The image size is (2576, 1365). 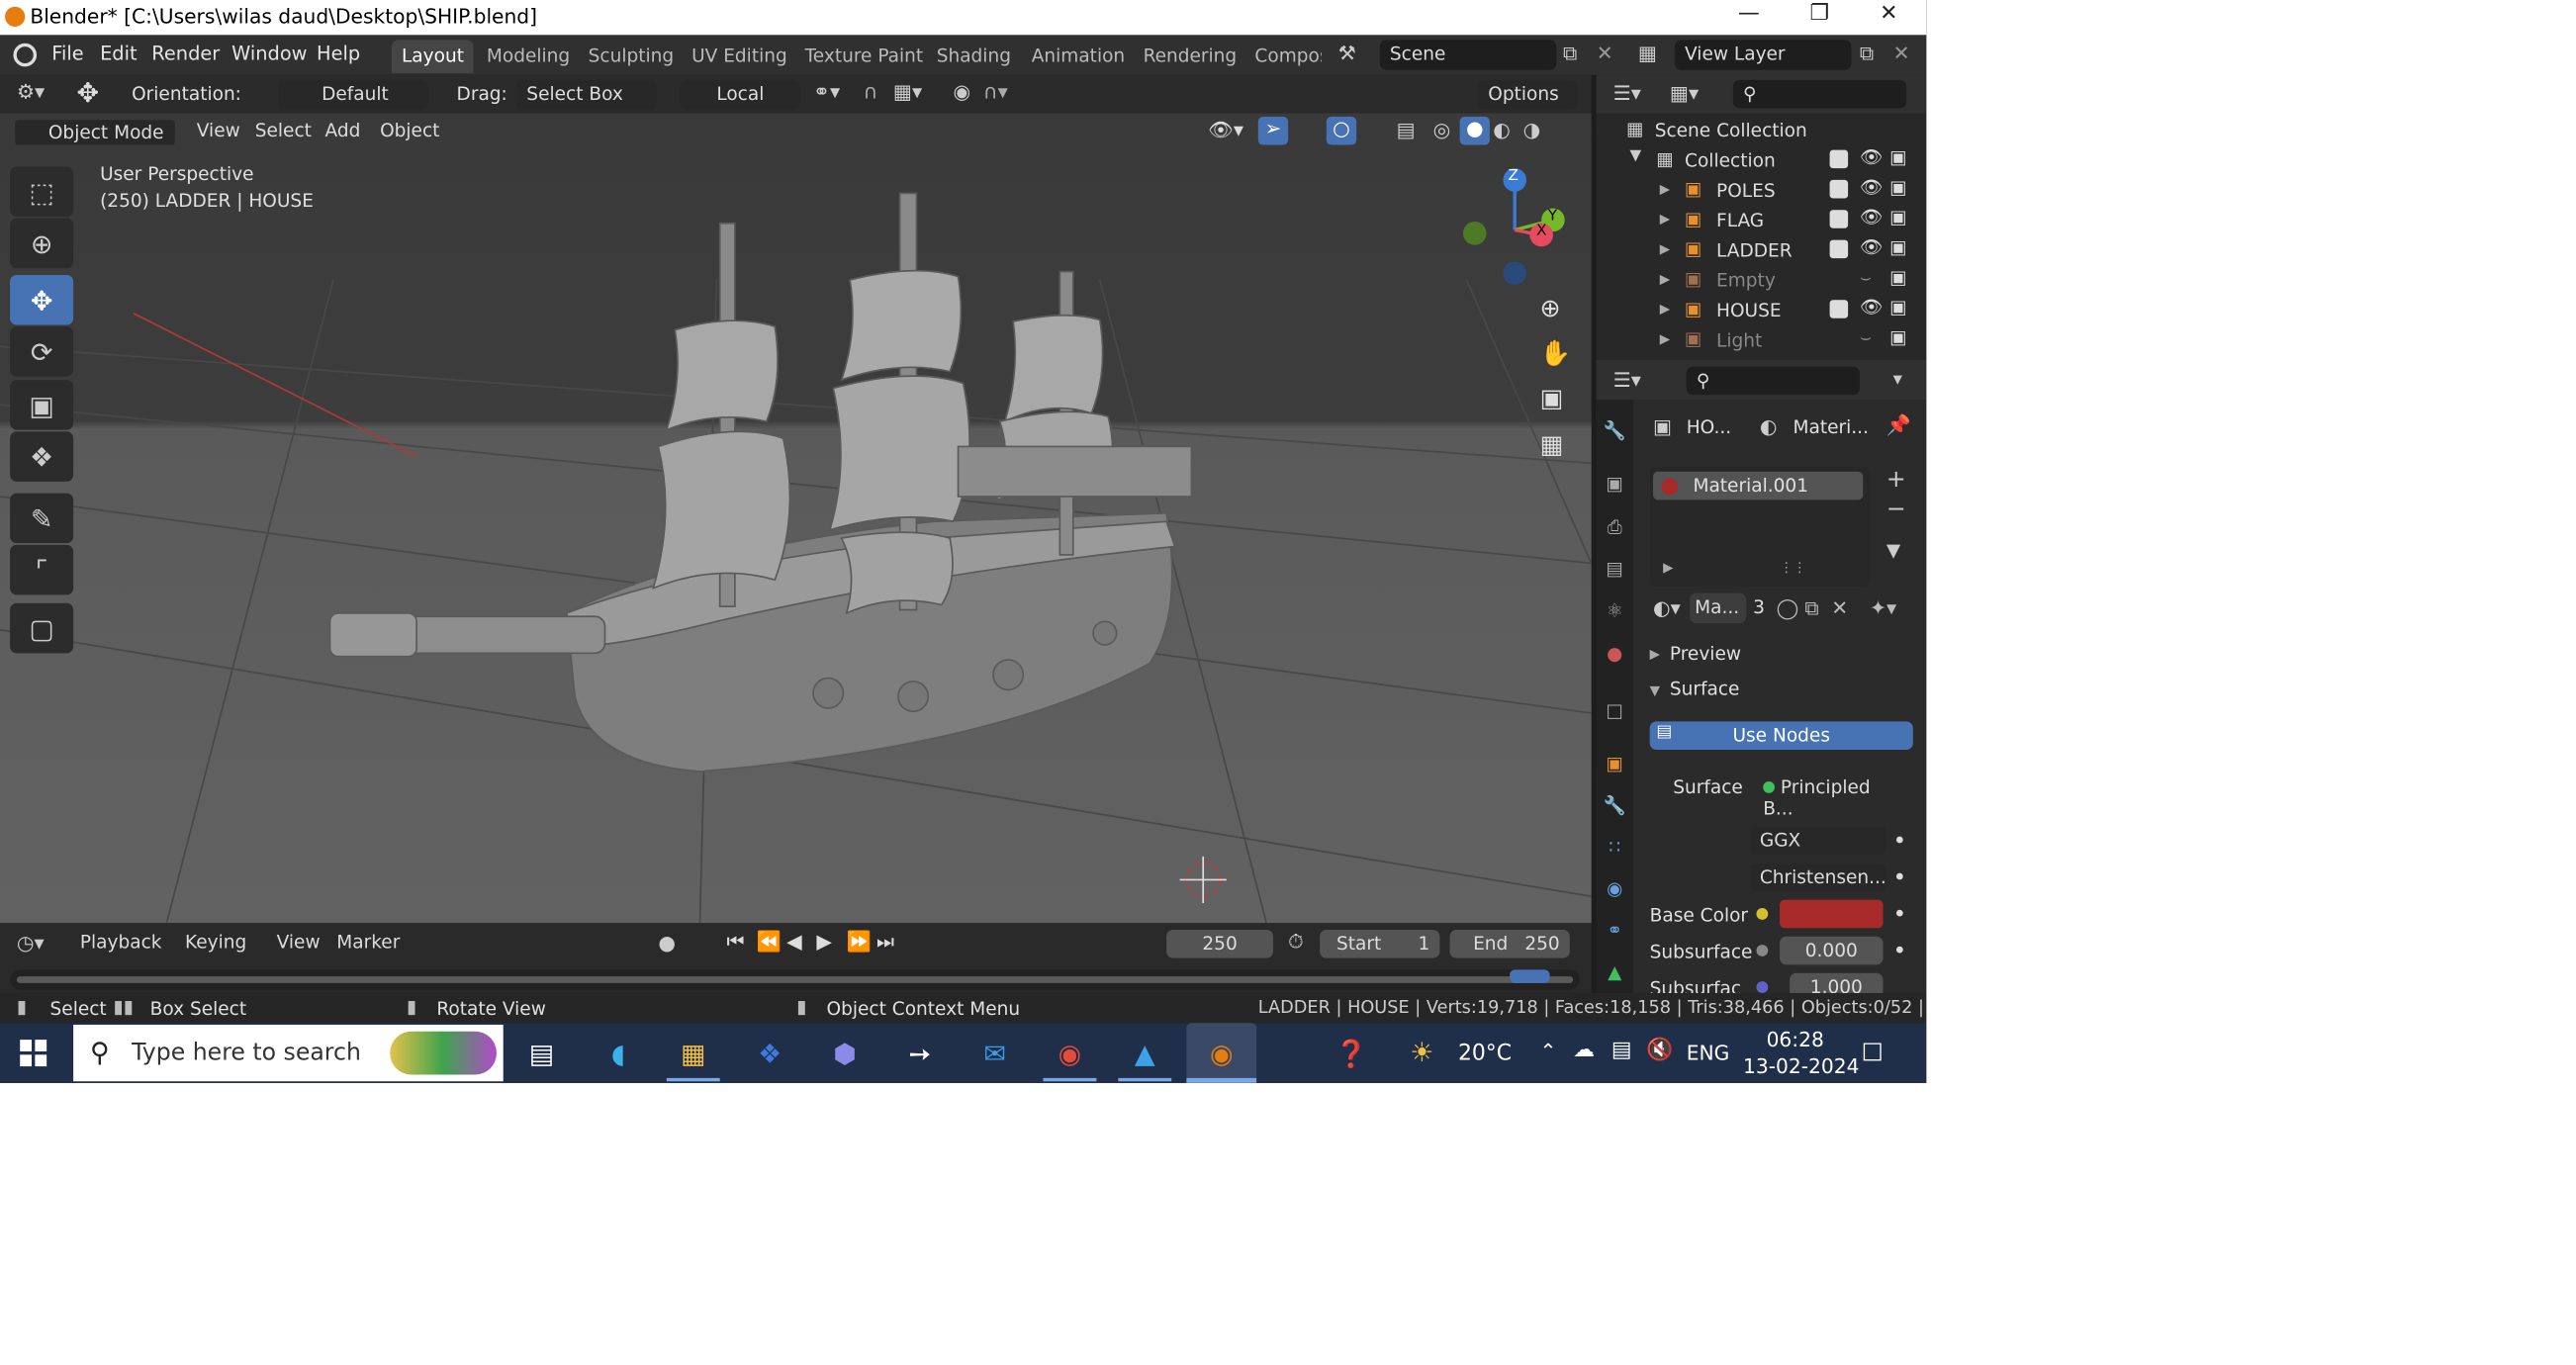 I want to click on object-mode-dropdown: Object Mode, so click(x=95, y=132).